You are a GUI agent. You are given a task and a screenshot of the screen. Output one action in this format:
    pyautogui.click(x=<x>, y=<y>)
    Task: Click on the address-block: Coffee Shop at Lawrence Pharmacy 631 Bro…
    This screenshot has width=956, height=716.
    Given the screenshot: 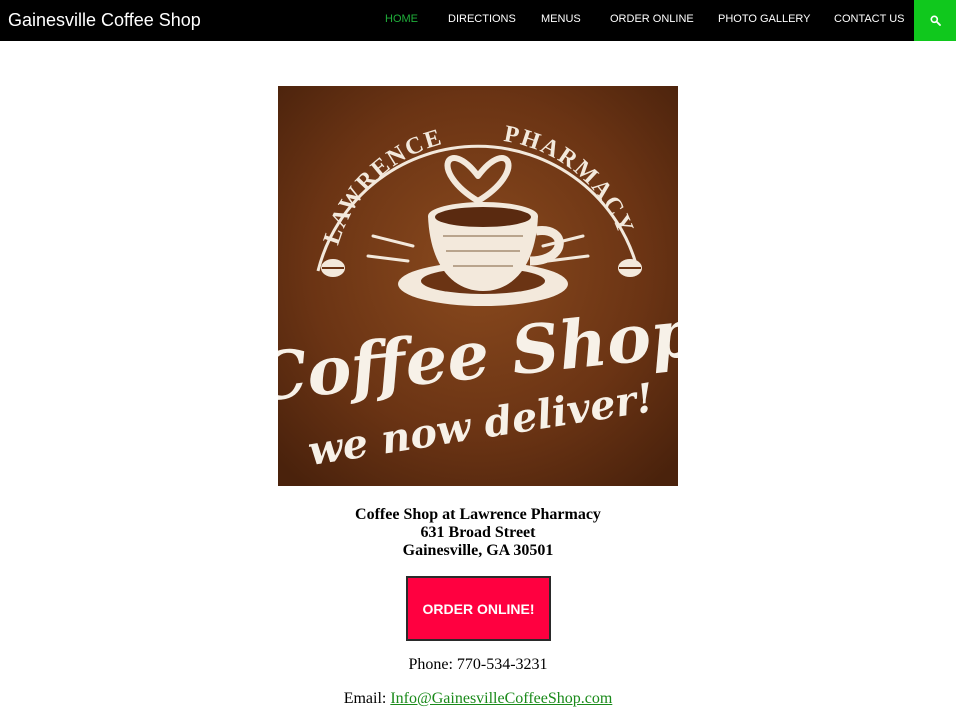 What is the action you would take?
    pyautogui.click(x=478, y=533)
    